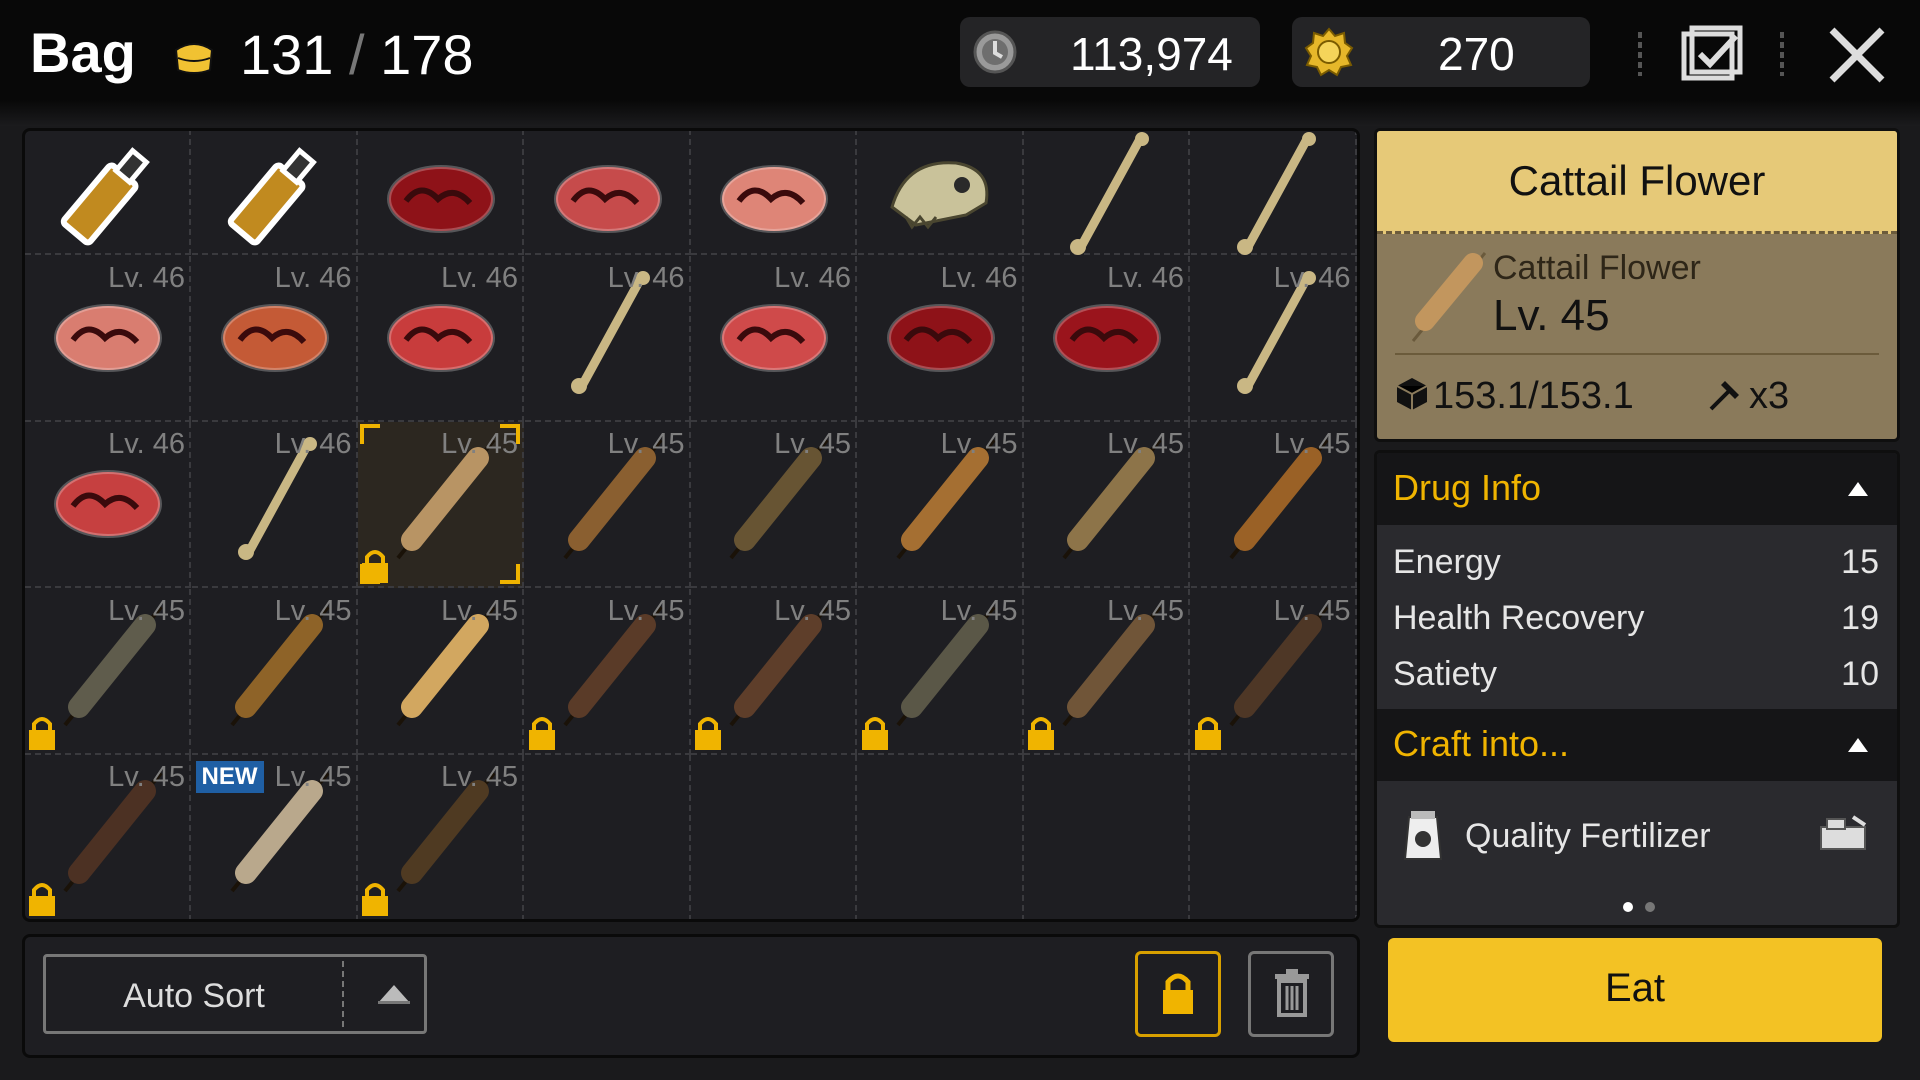 The image size is (1920, 1080). I want to click on meat-icon, so click(441, 195).